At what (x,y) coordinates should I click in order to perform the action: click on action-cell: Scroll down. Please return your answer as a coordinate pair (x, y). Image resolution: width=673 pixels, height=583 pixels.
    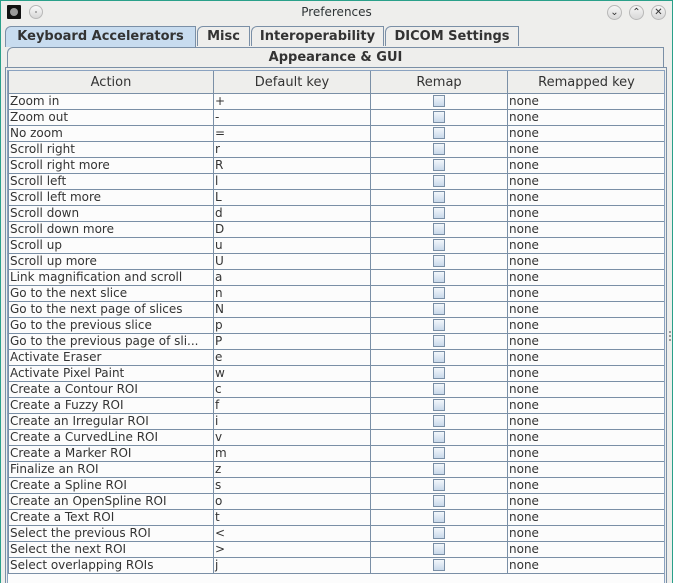
    Looking at the image, I should click on (111, 213).